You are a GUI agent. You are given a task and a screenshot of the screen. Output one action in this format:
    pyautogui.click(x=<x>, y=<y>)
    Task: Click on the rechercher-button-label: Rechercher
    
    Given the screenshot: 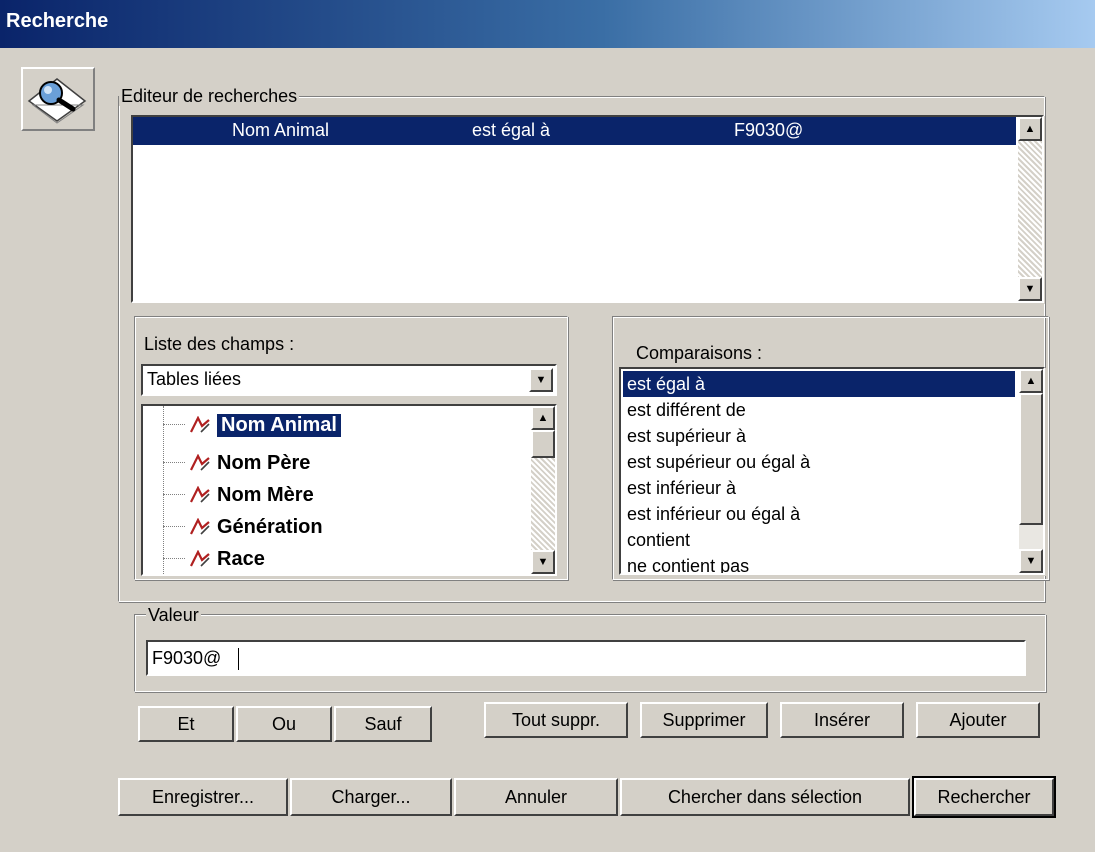 What is the action you would take?
    pyautogui.click(x=984, y=796)
    